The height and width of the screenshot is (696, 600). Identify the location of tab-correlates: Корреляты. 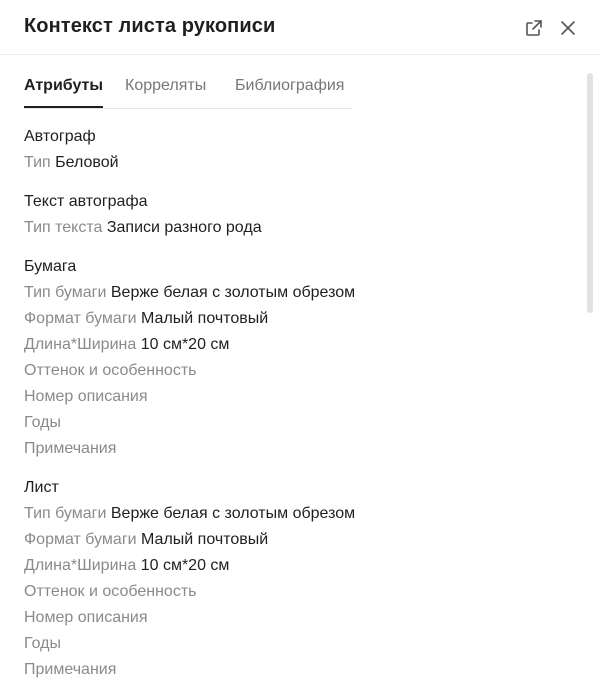
(165, 91).